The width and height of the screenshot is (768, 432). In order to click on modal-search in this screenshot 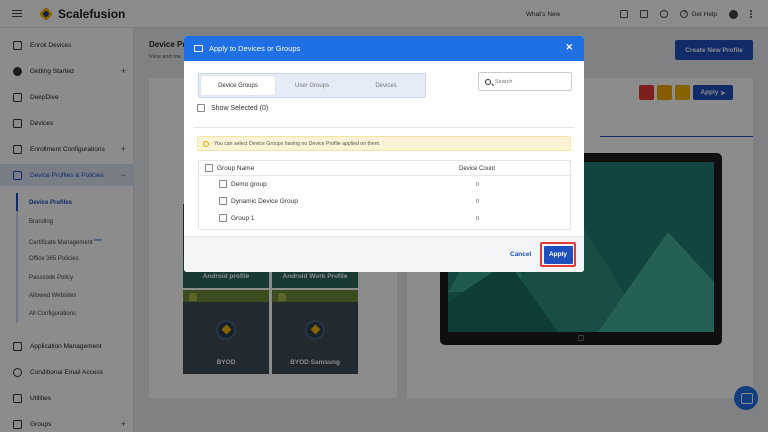, I will do `click(525, 81)`.